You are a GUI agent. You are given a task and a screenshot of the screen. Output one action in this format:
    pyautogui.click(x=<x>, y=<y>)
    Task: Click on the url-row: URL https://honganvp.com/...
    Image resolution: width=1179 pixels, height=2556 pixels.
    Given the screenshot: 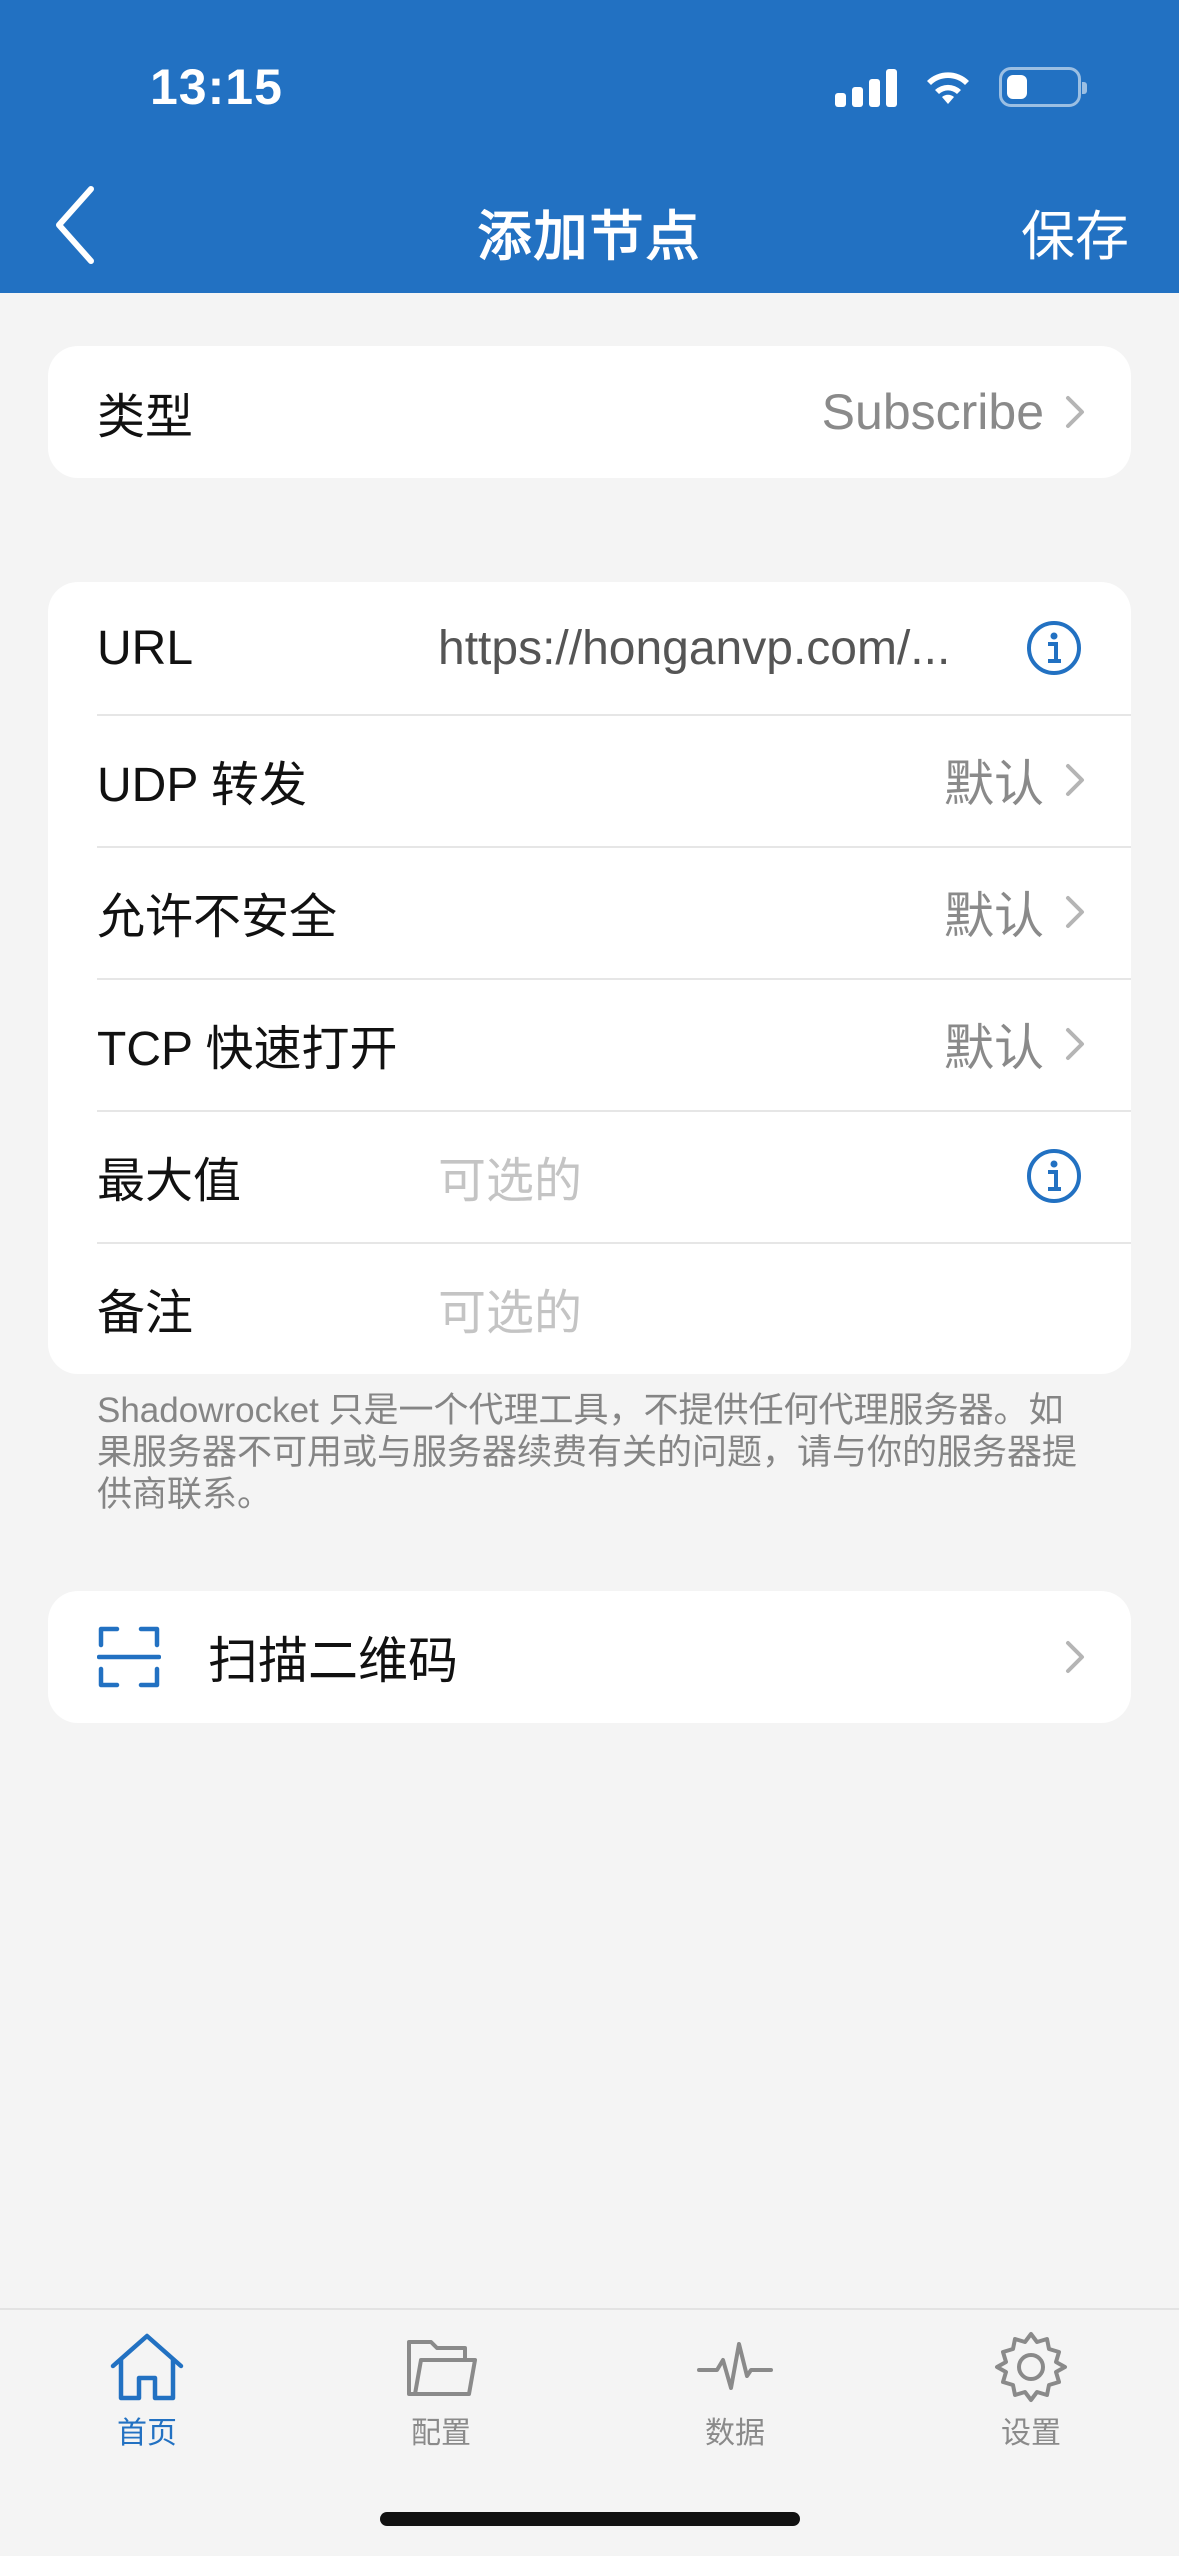 What is the action you would take?
    pyautogui.click(x=589, y=648)
    